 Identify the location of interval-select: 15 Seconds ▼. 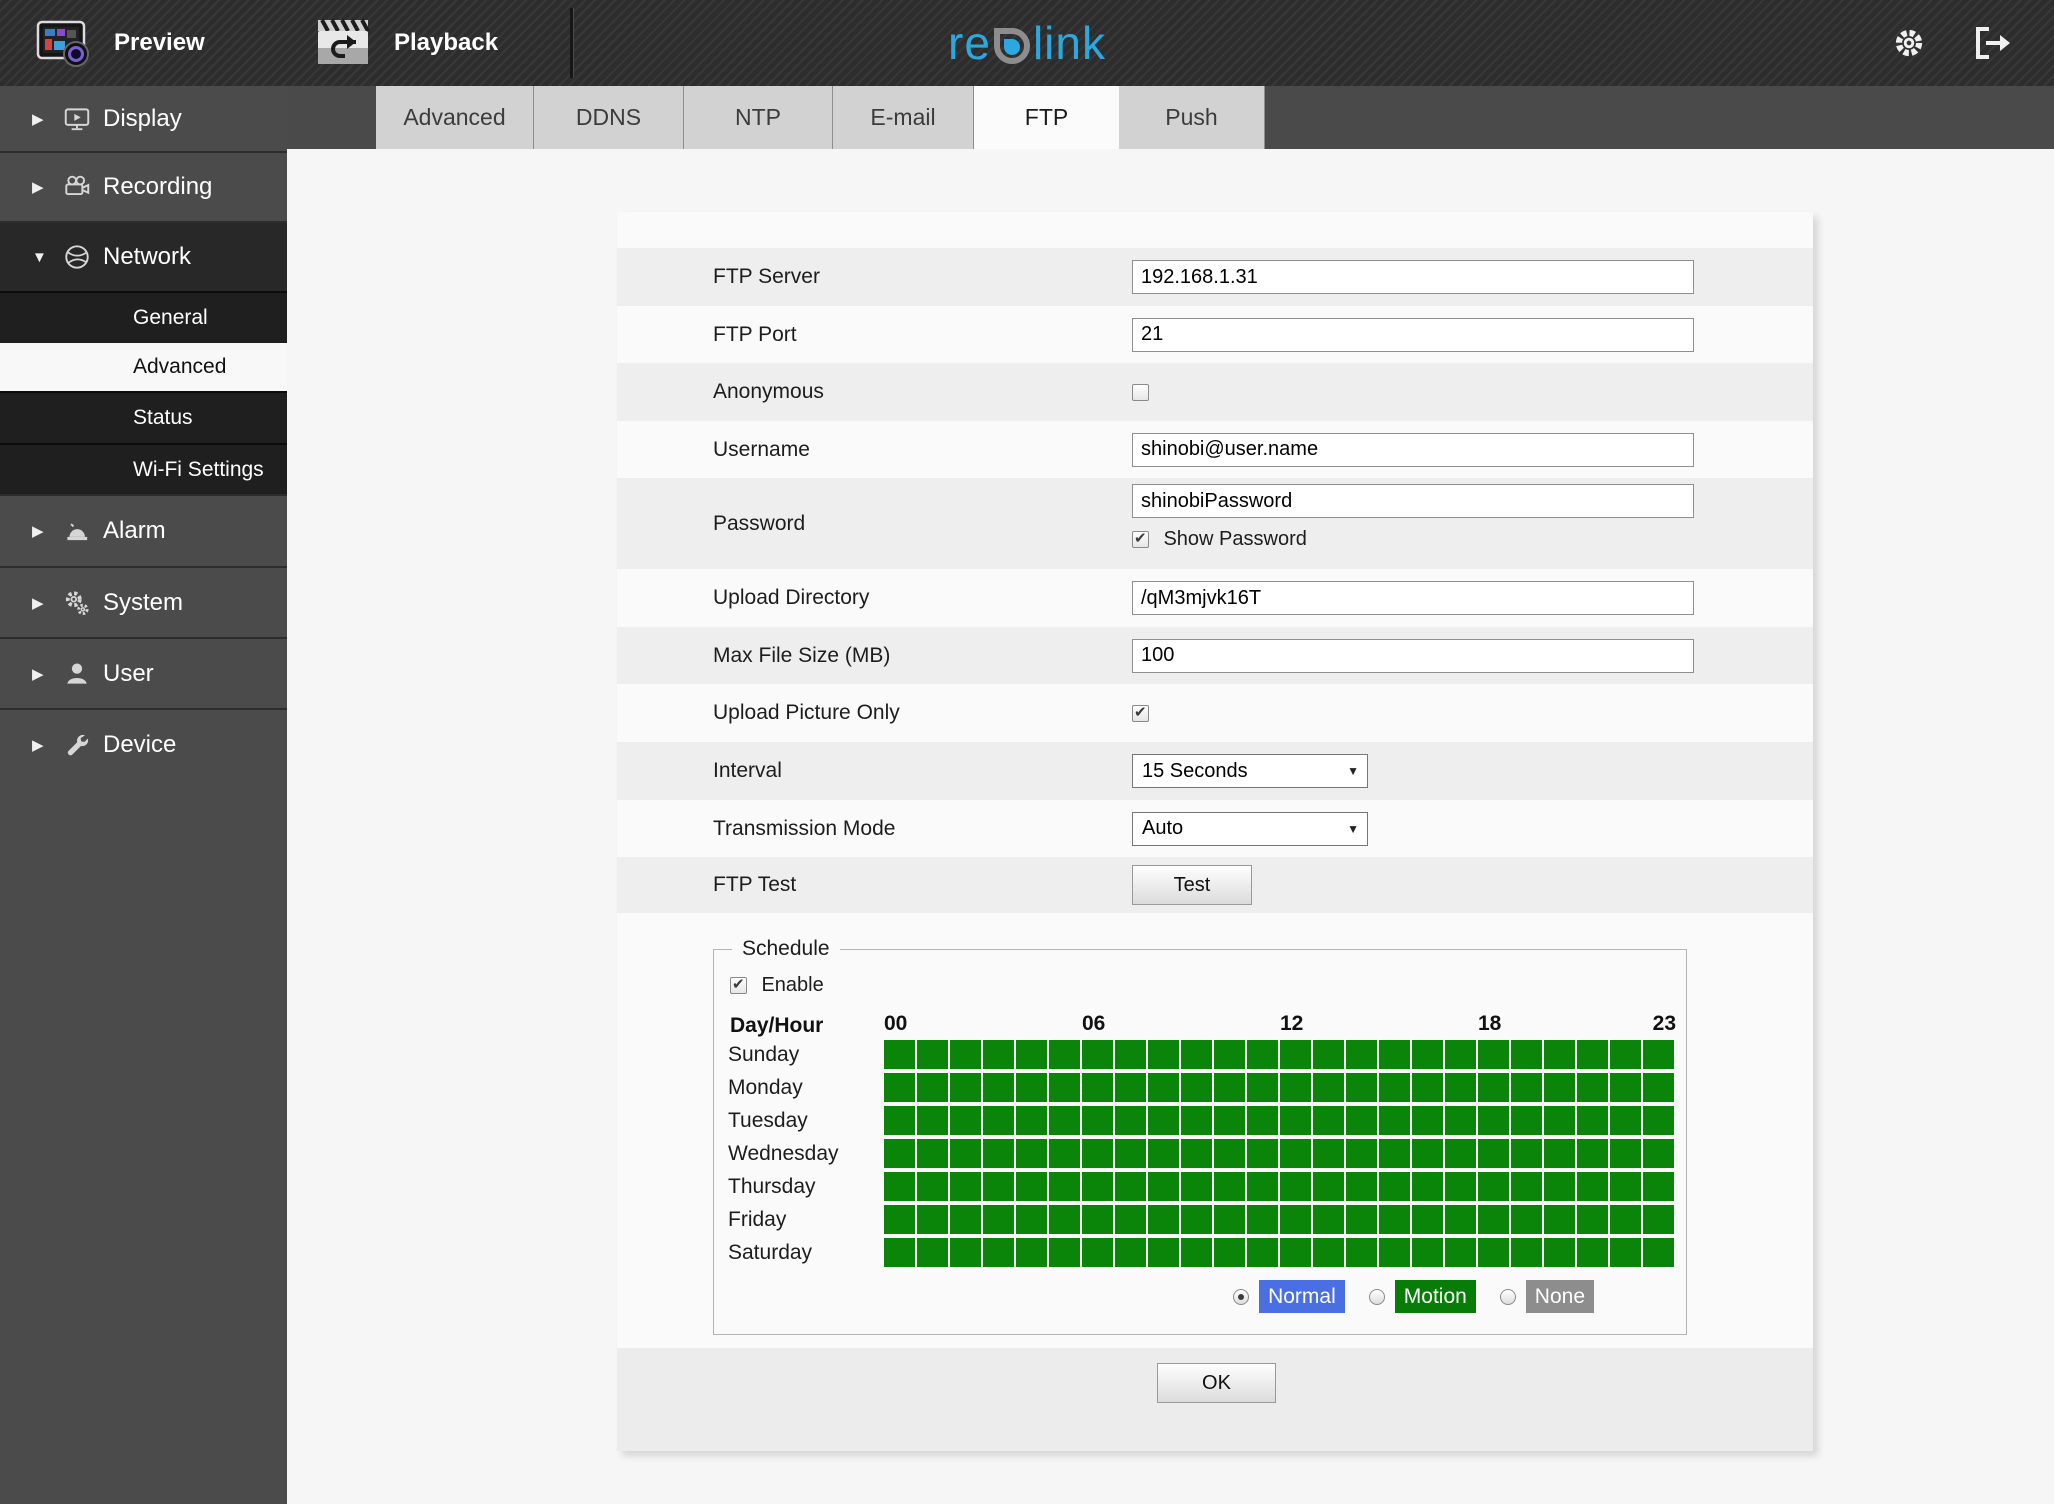
(1250, 771).